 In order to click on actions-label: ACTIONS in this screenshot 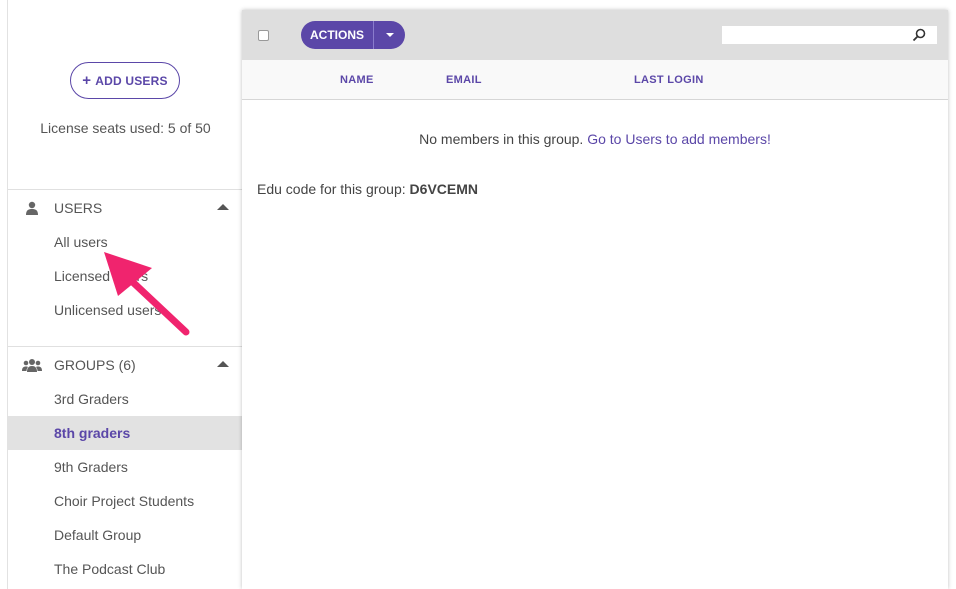, I will do `click(337, 35)`.